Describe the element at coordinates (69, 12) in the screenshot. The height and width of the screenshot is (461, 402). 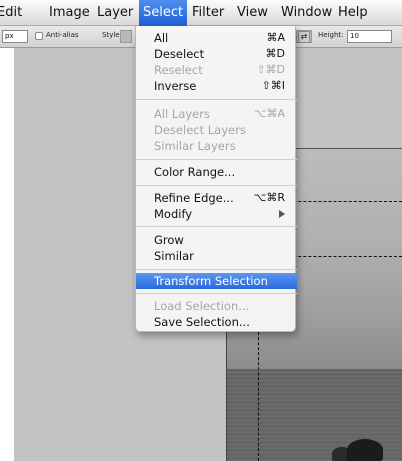
I see `menu-image: Image` at that location.